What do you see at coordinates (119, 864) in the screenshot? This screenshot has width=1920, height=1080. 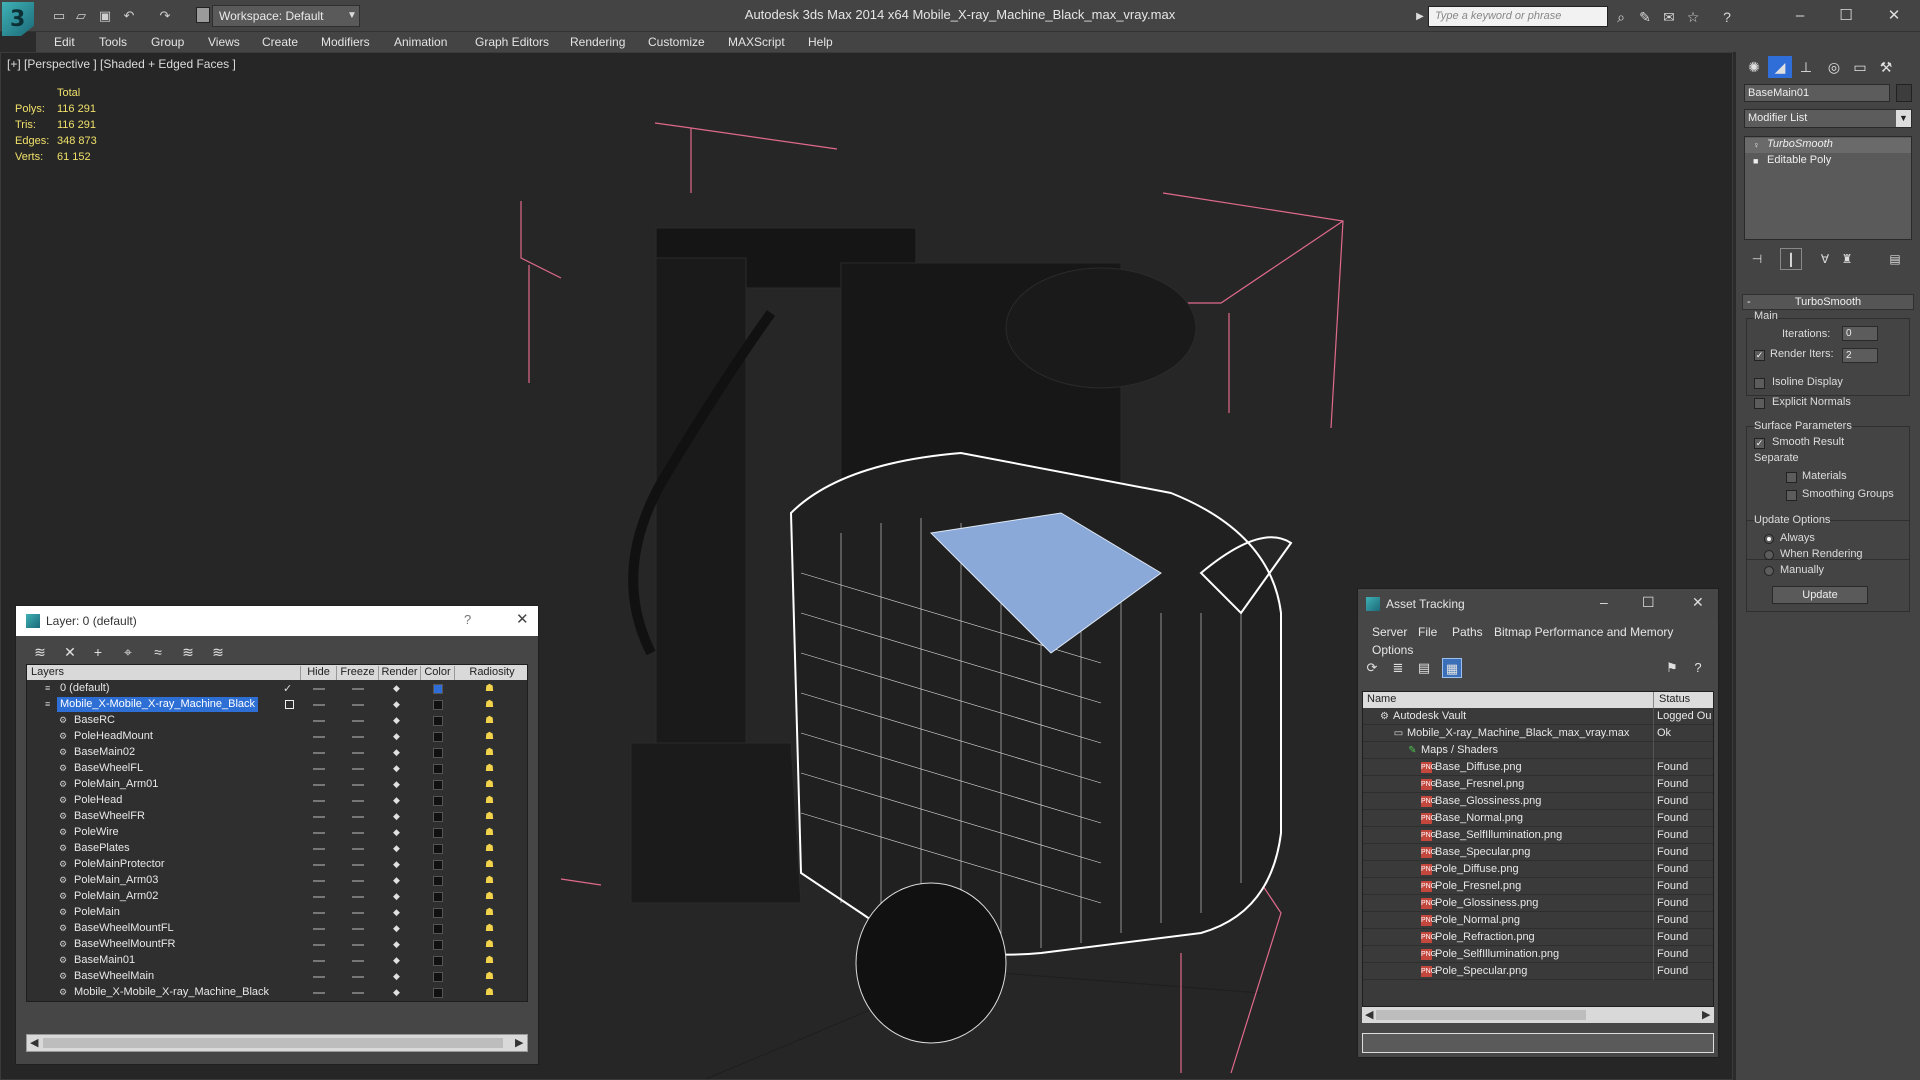 I see `layer-row-name: PoleMainProtector` at bounding box center [119, 864].